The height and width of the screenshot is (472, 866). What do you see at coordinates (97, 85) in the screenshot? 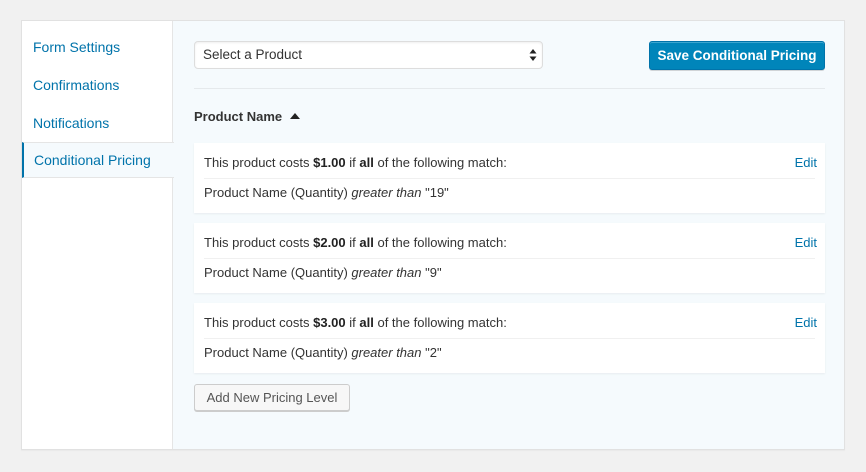
I see `sidebar-item-confirmations: Confirmations` at bounding box center [97, 85].